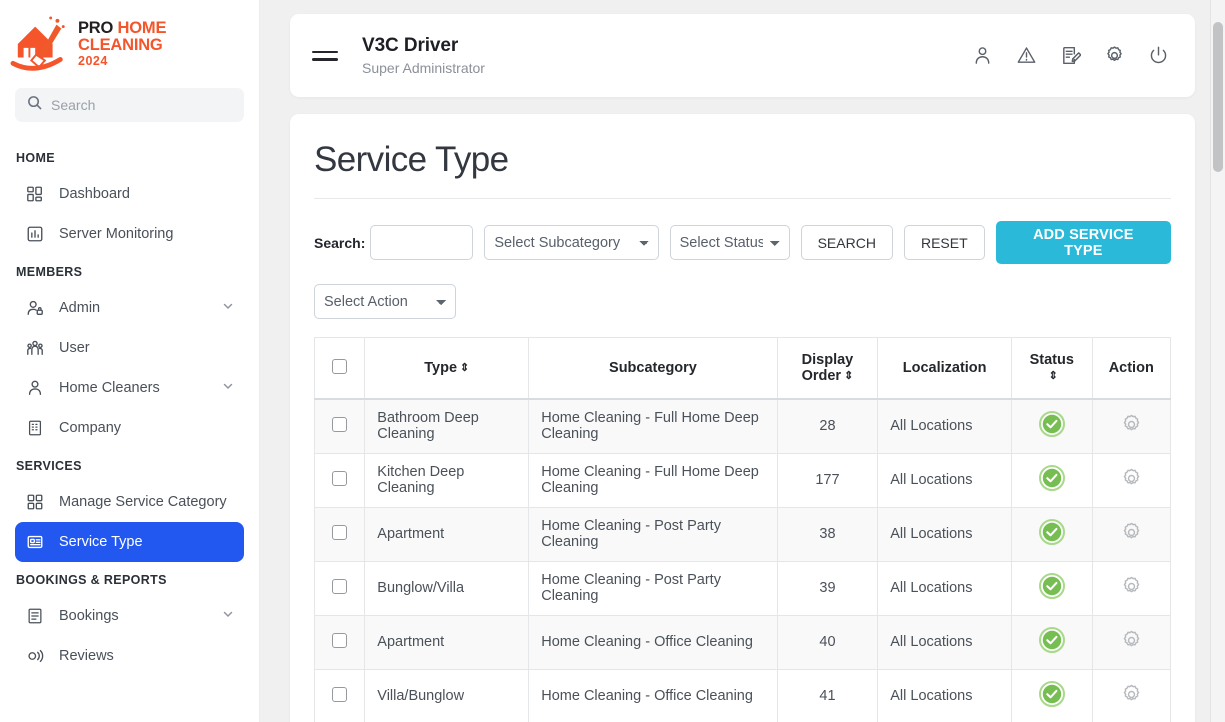 The image size is (1225, 722). What do you see at coordinates (1158, 55) in the screenshot?
I see `power-logout-icon` at bounding box center [1158, 55].